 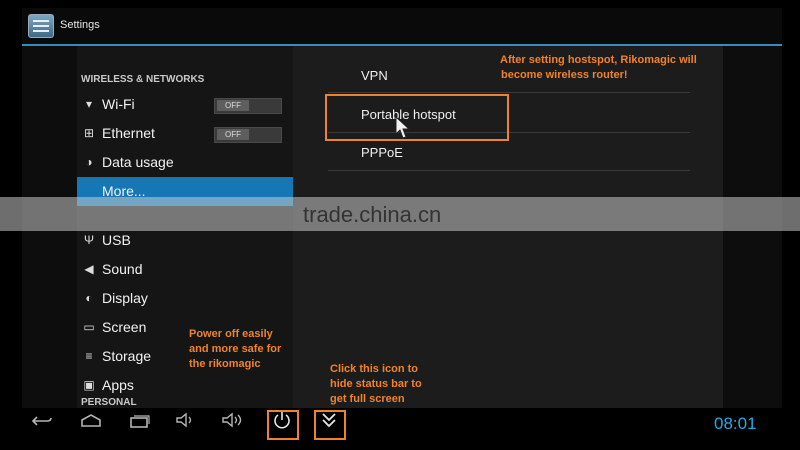 I want to click on app-title: Settings, so click(x=80, y=25).